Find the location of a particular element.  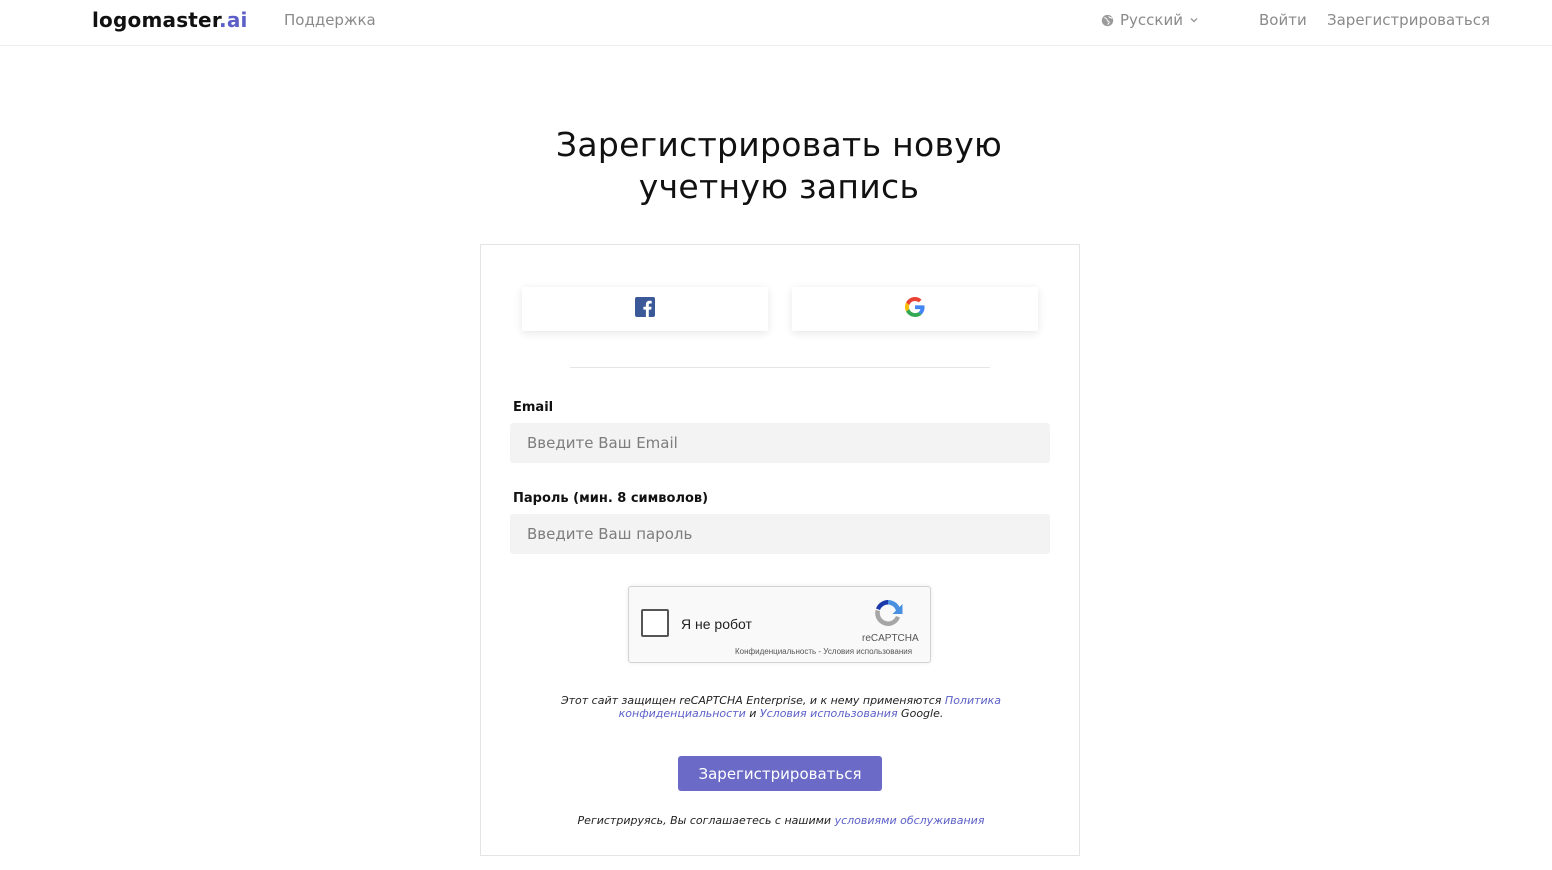

recaptcha-privacy-link: Конфиденциальность is located at coordinates (775, 651).